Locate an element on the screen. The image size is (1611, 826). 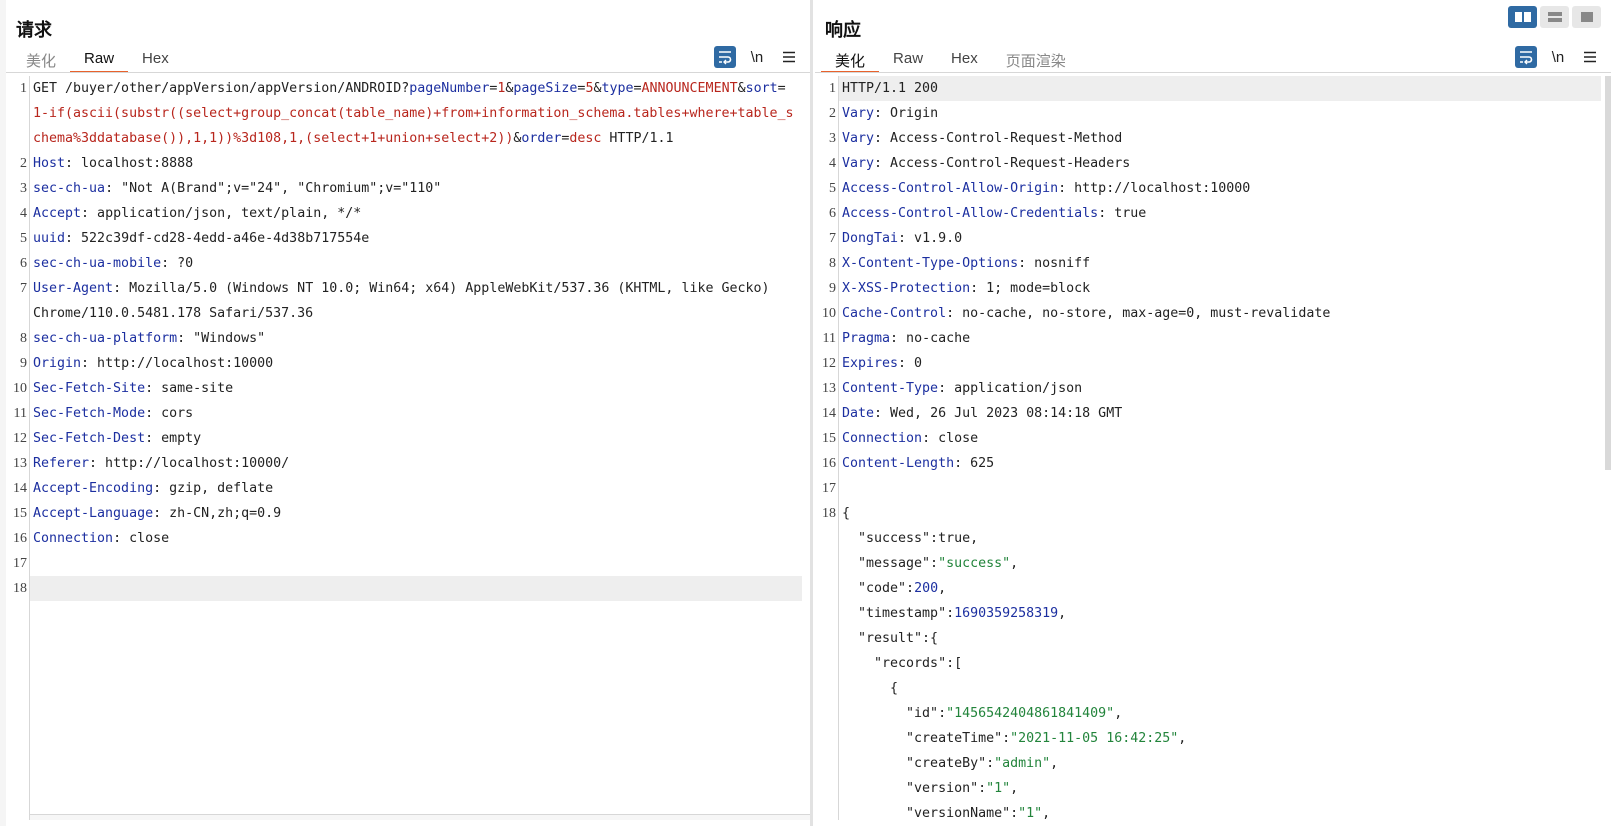
line-content: "timestamp":1690359258319, is located at coordinates (1220, 613).